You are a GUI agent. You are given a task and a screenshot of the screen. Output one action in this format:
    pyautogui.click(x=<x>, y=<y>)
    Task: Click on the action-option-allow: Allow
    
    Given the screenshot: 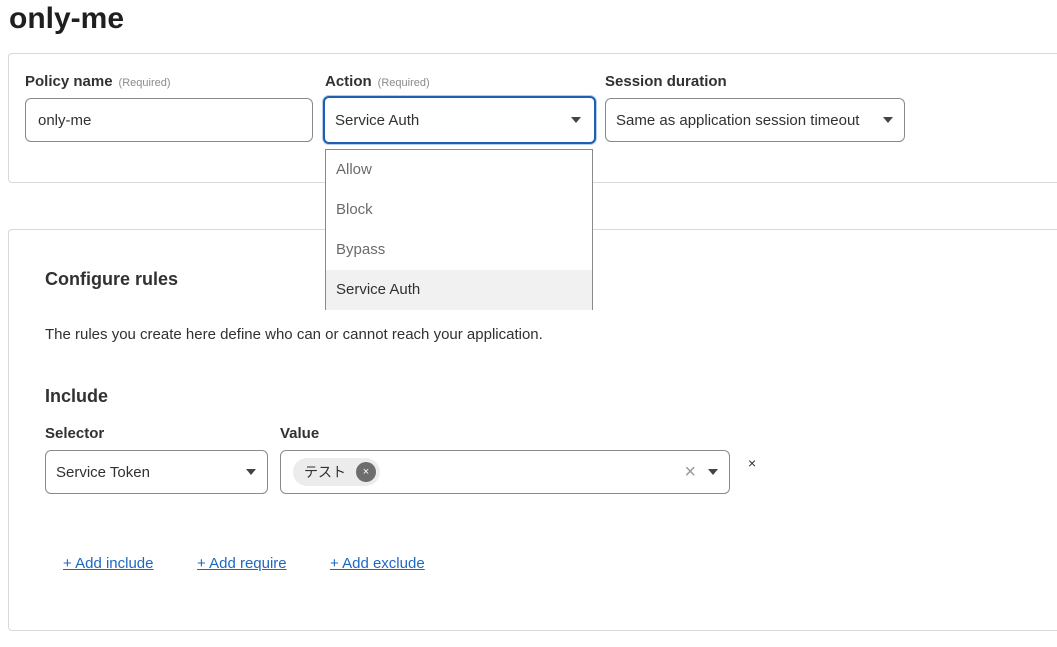 What is the action you would take?
    pyautogui.click(x=459, y=170)
    